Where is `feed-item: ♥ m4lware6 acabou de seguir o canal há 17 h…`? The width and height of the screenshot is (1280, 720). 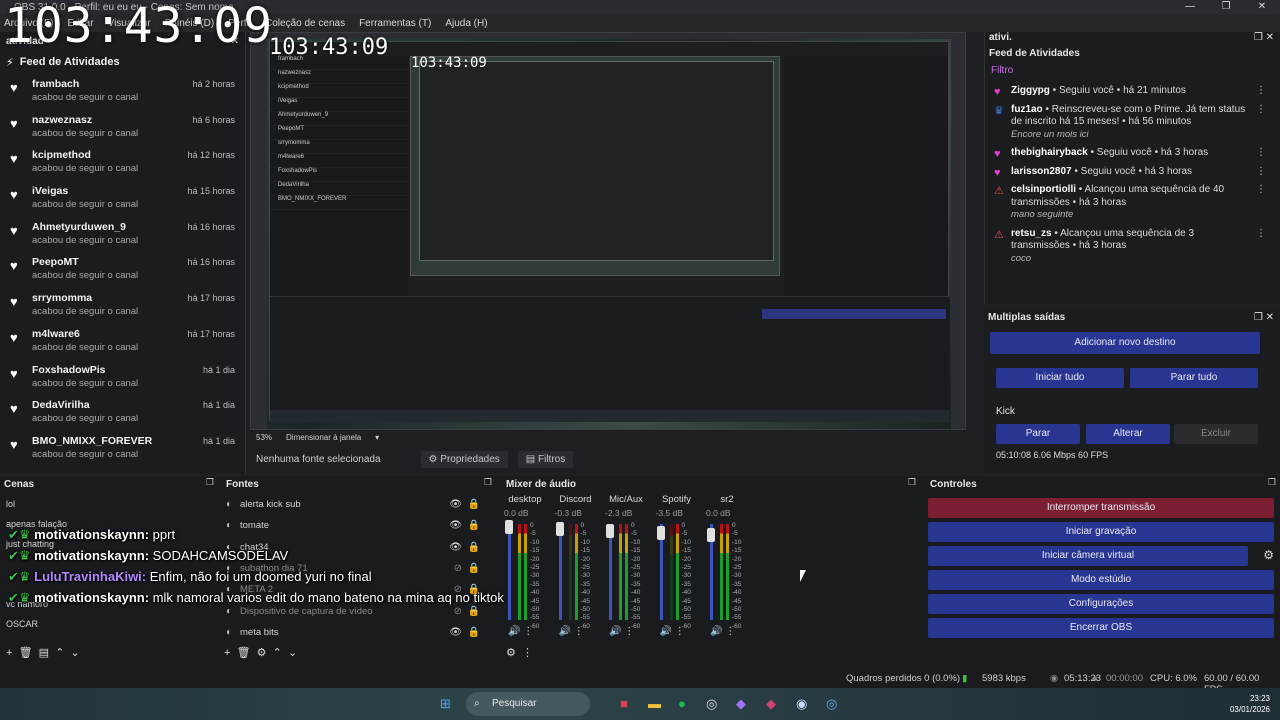
feed-item: ♥ m4lware6 acabou de seguir o canal há 17 h… is located at coordinates (122, 342).